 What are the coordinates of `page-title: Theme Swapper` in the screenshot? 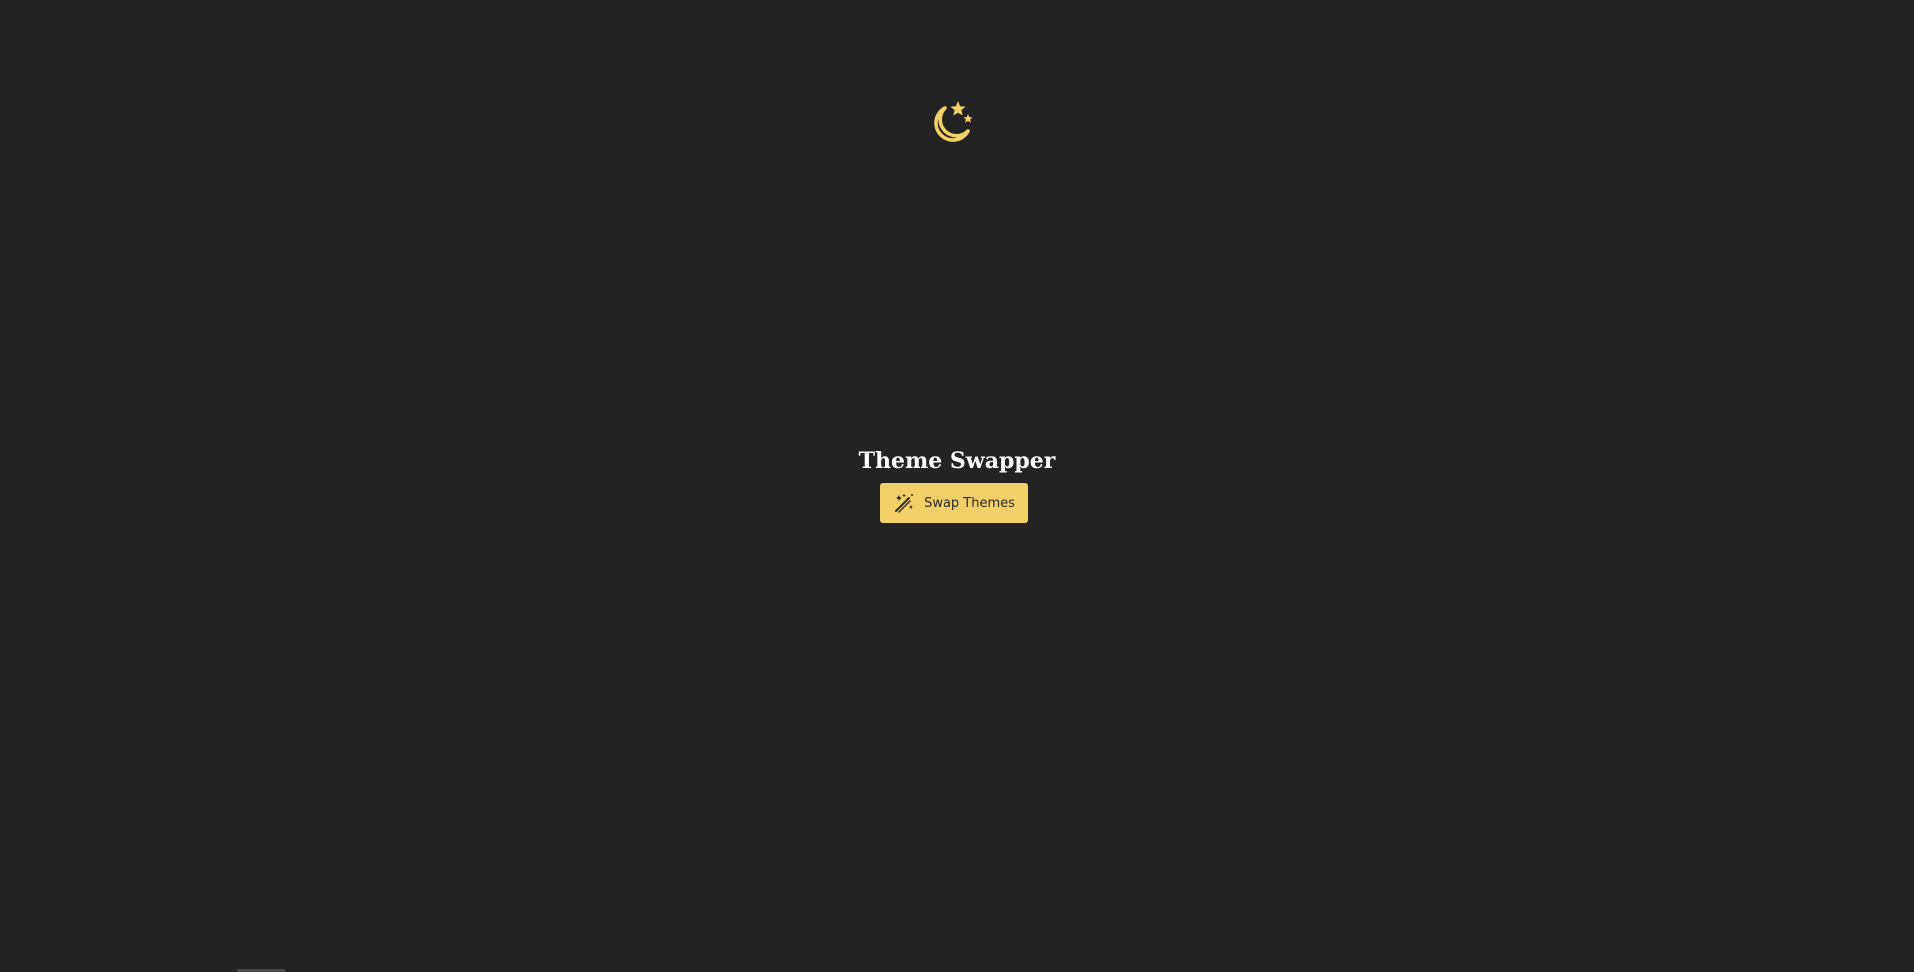 It's located at (957, 461).